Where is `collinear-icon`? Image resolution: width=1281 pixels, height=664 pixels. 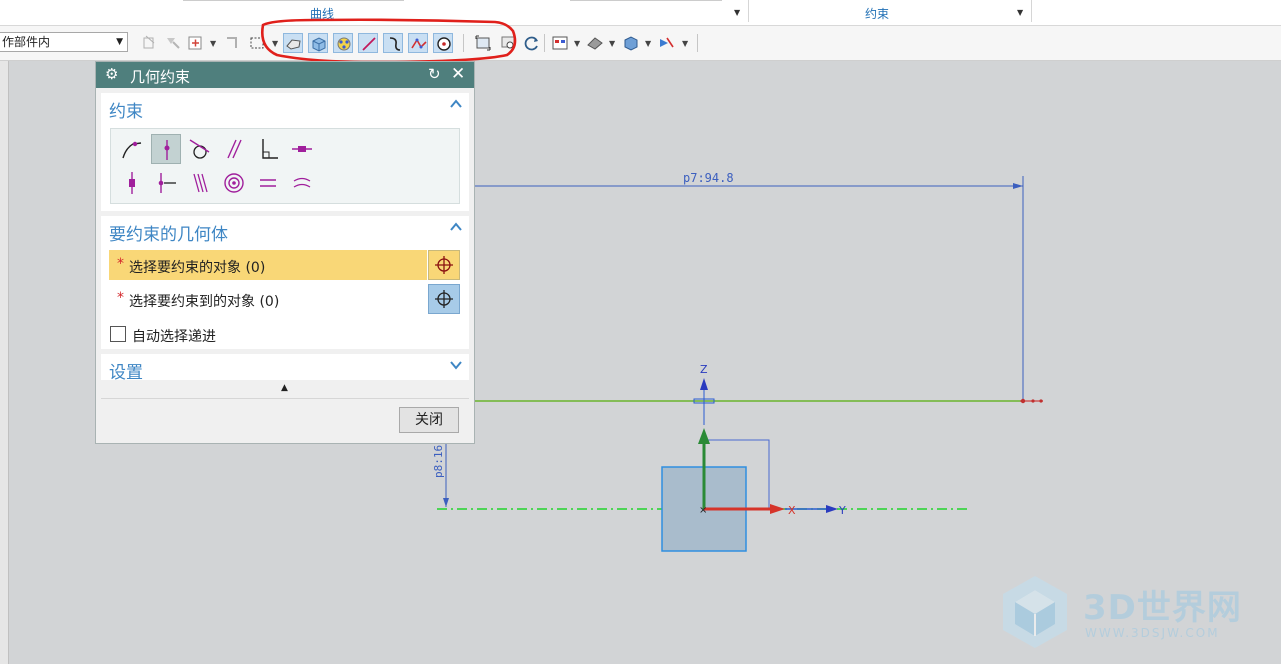
collinear-icon is located at coordinates (200, 183).